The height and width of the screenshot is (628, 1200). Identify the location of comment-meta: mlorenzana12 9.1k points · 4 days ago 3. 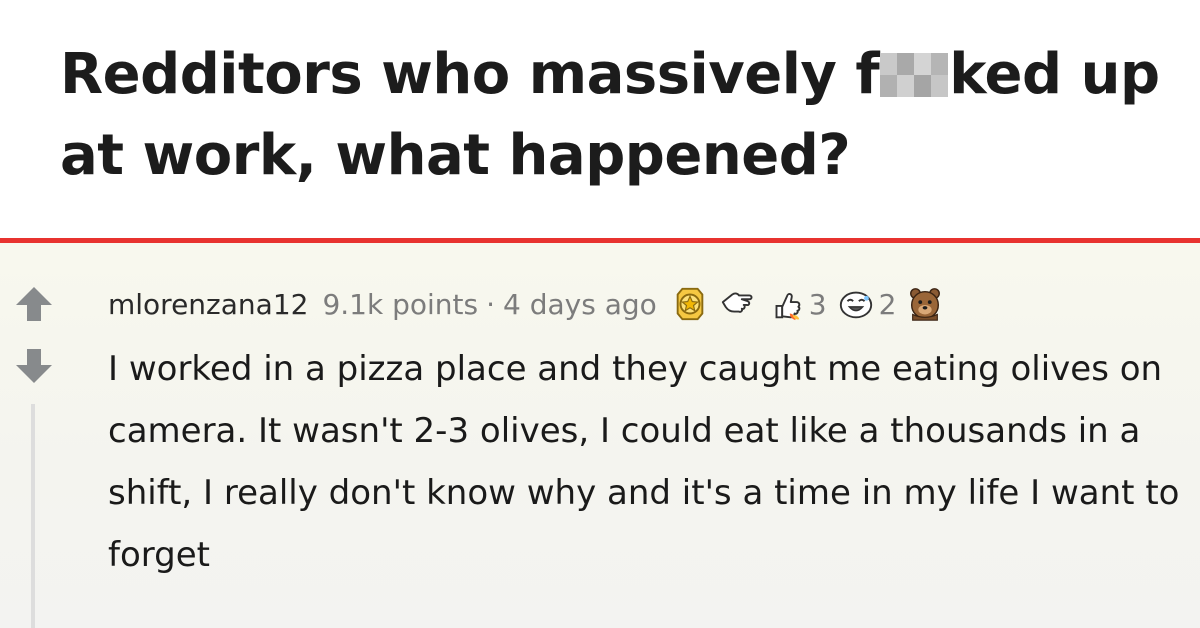
(531, 304).